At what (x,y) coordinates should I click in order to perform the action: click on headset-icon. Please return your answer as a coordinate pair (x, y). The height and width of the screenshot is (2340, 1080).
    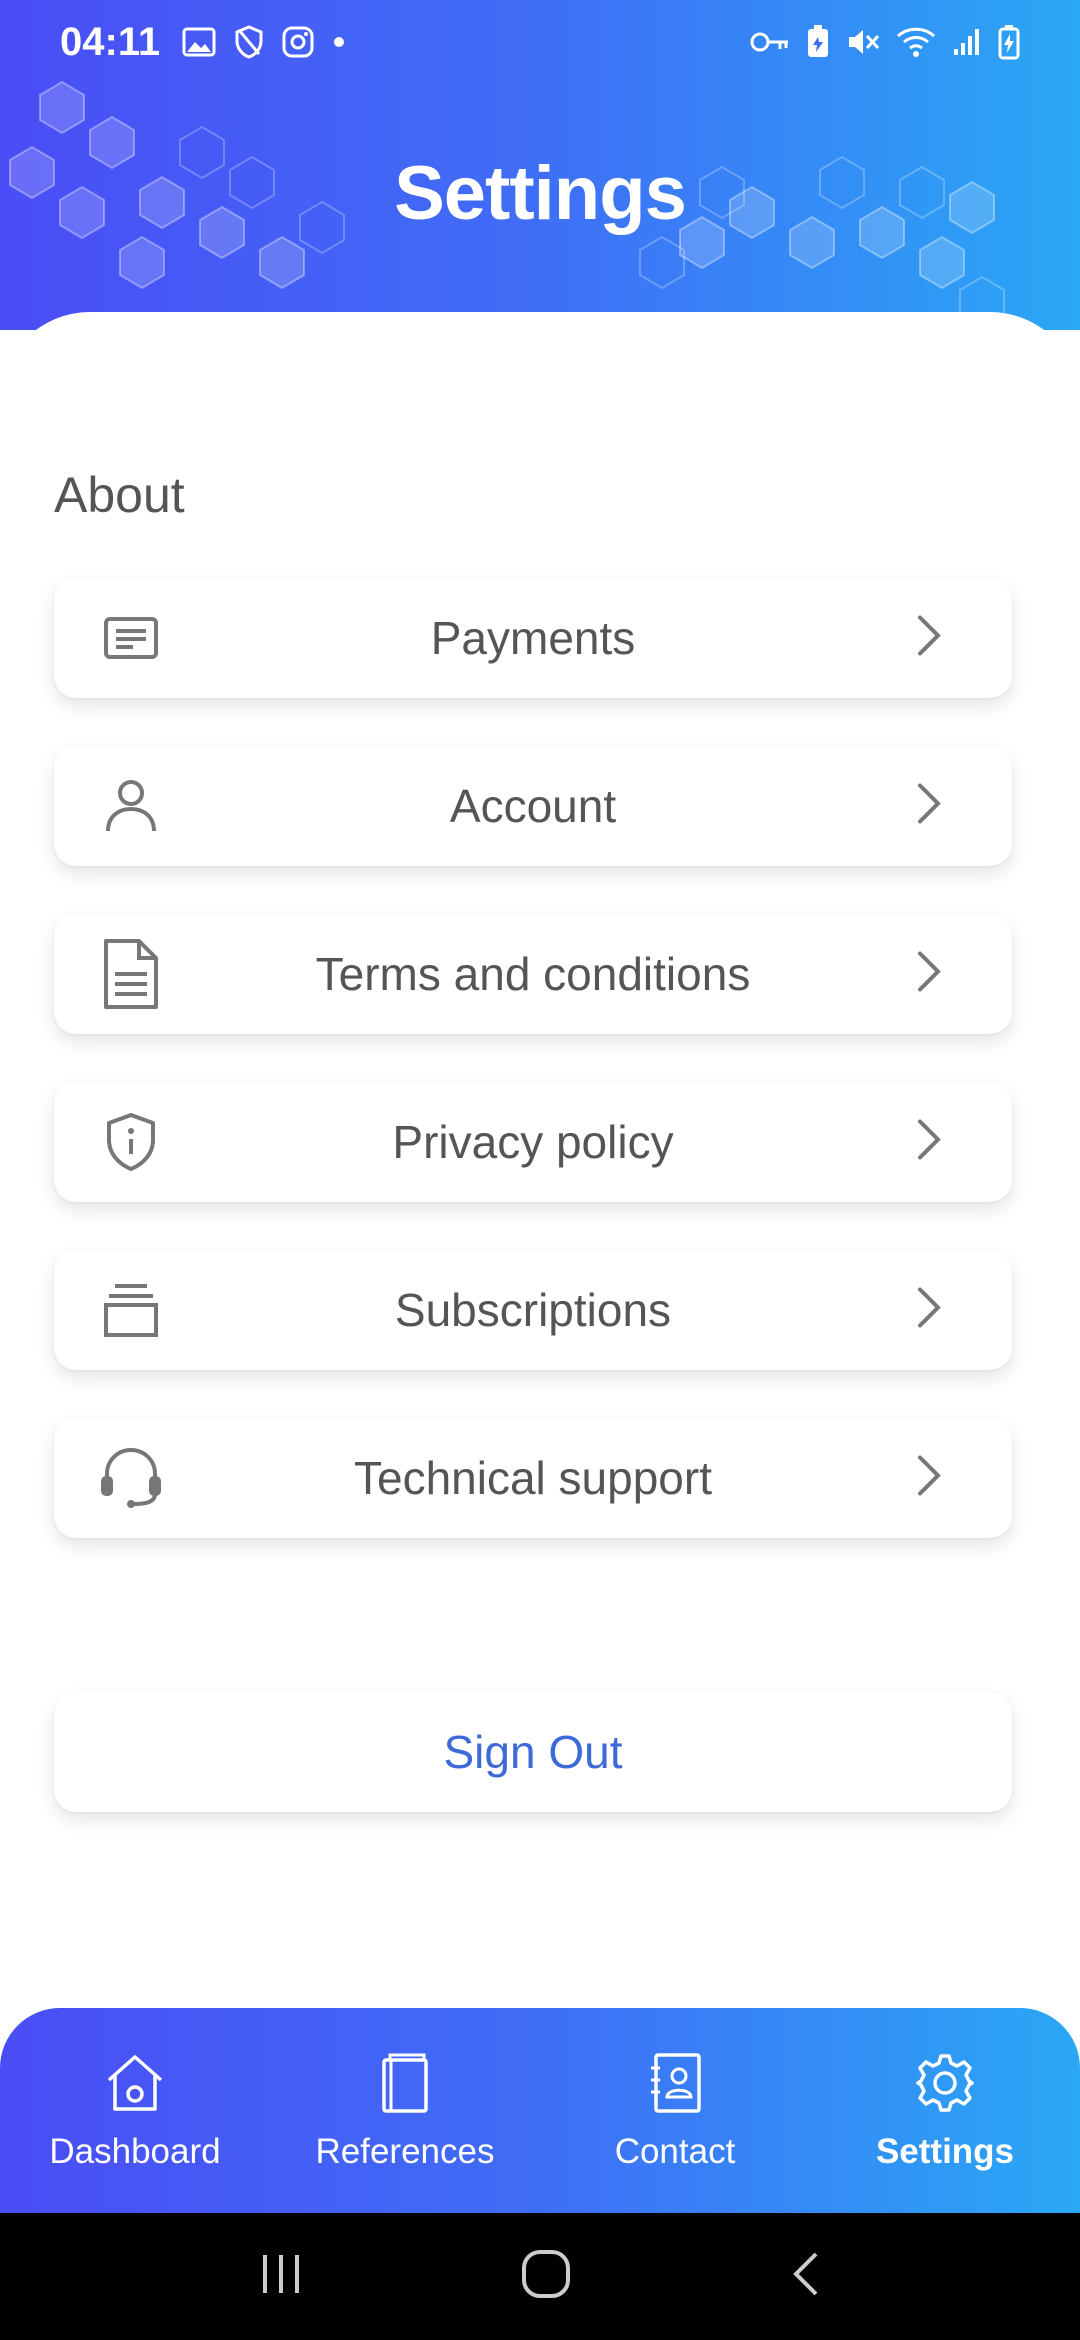
    Looking at the image, I should click on (131, 1478).